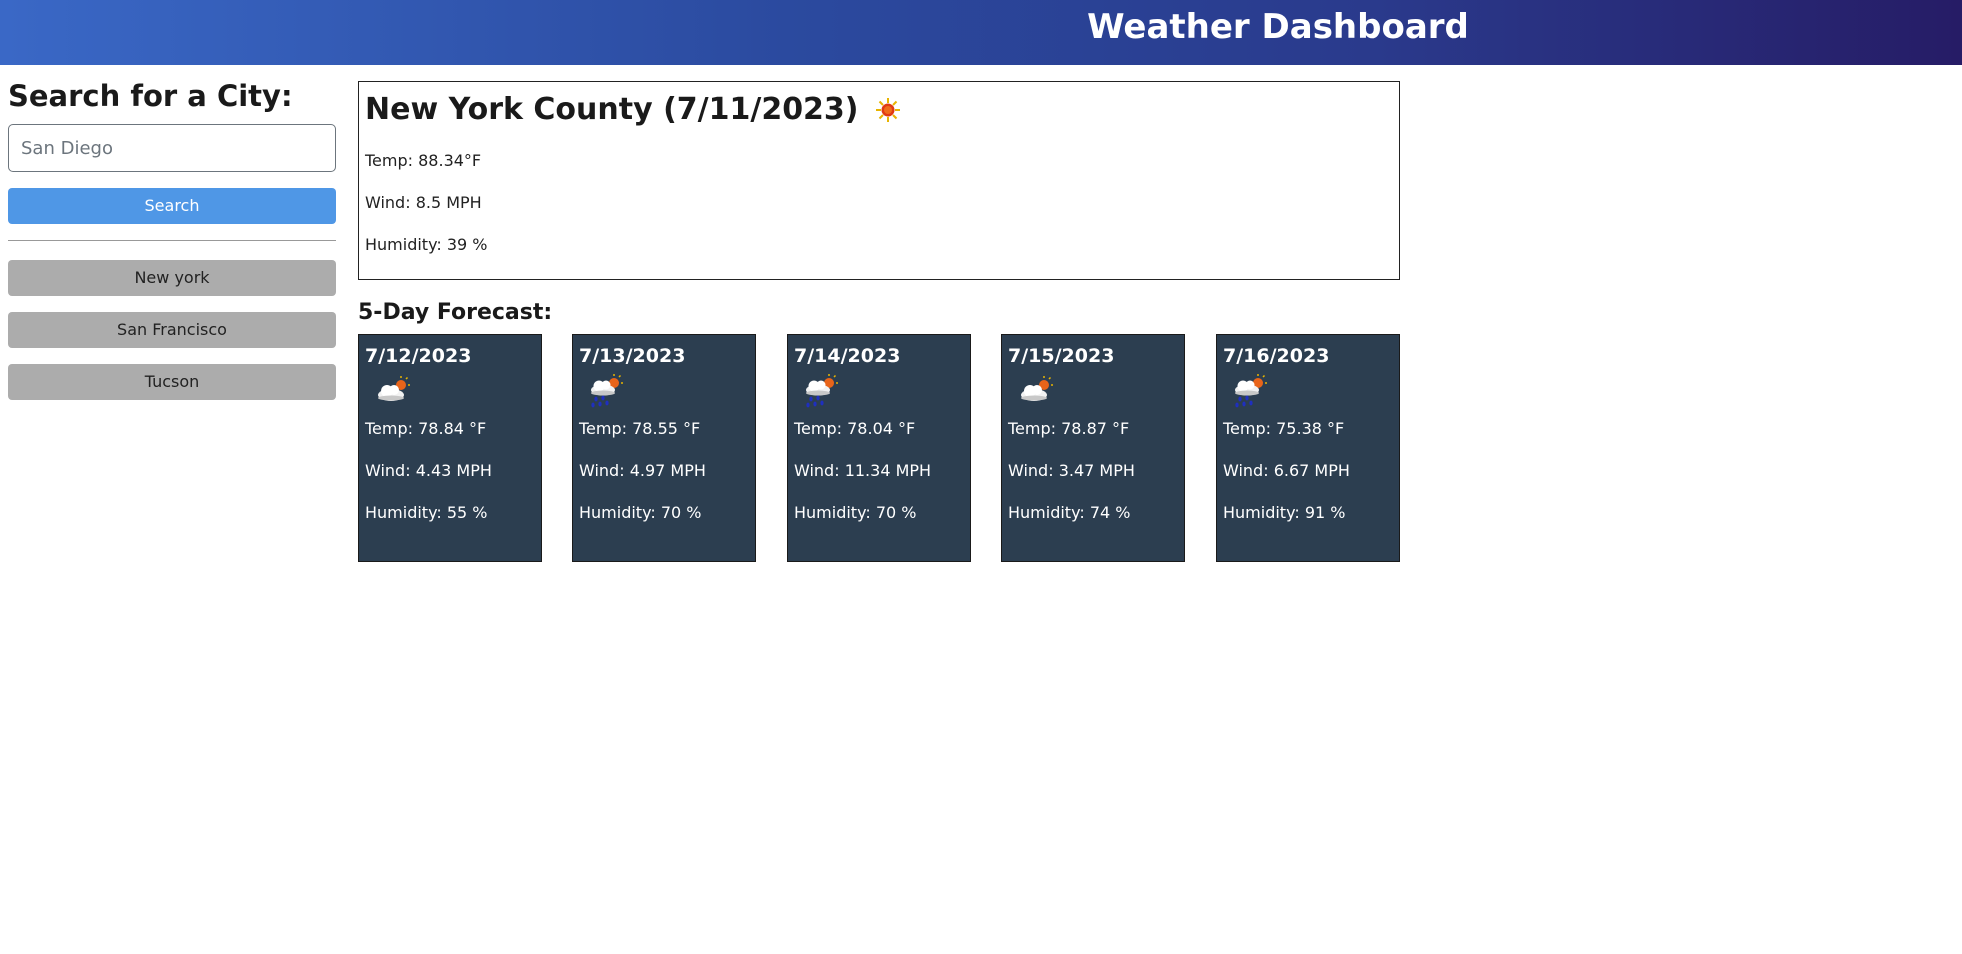 Image resolution: width=1962 pixels, height=954 pixels. Describe the element at coordinates (1278, 27) in the screenshot. I see `app-title: Weather Dashboard` at that location.